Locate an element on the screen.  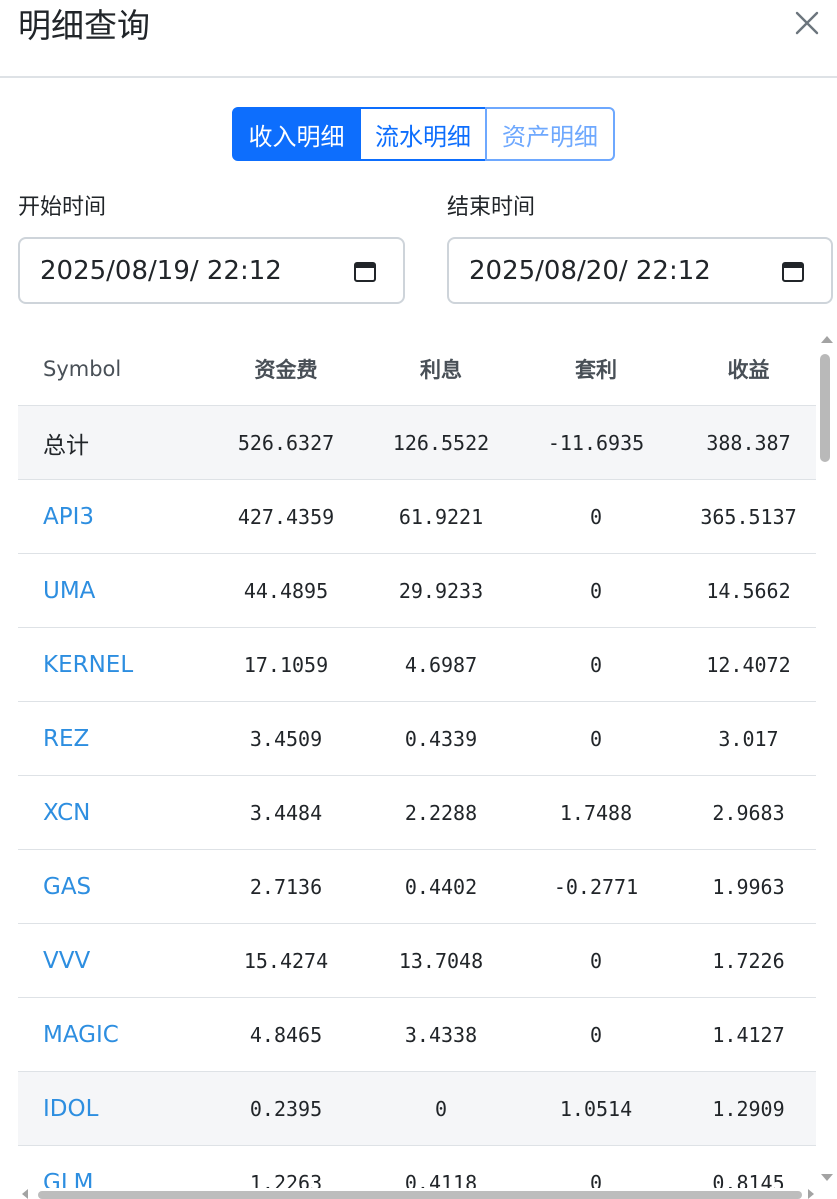
end-time-value: 2025/08/20/ 22:12 is located at coordinates (590, 270).